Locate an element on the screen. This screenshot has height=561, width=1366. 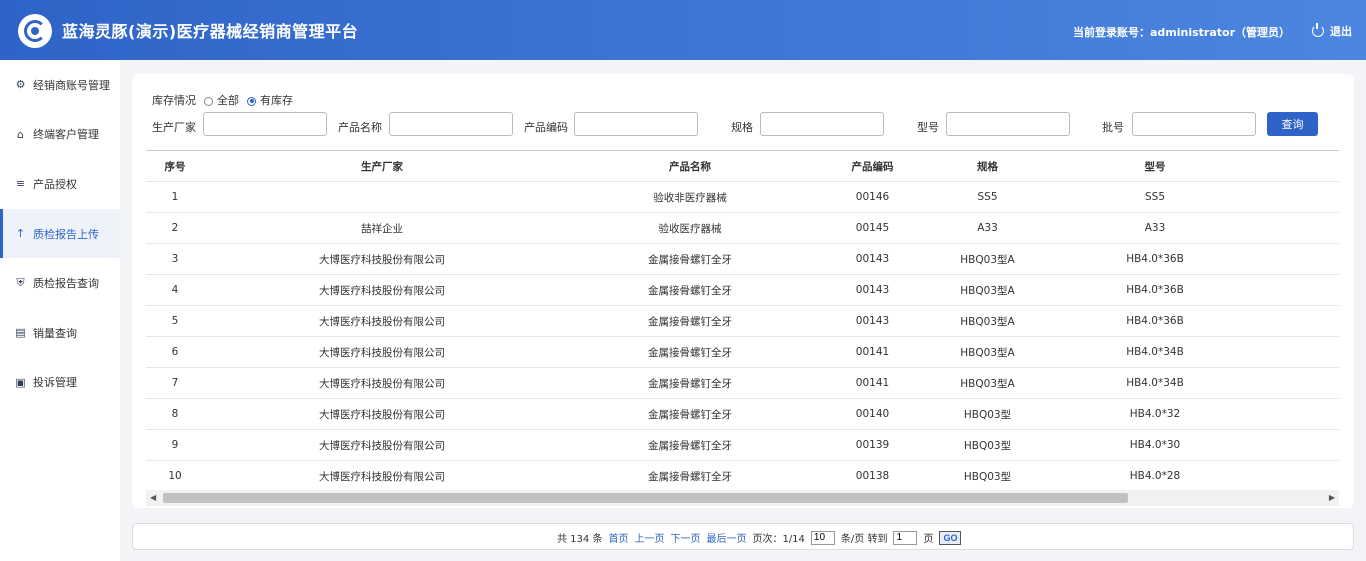
table-cell: 4 is located at coordinates (175, 290).